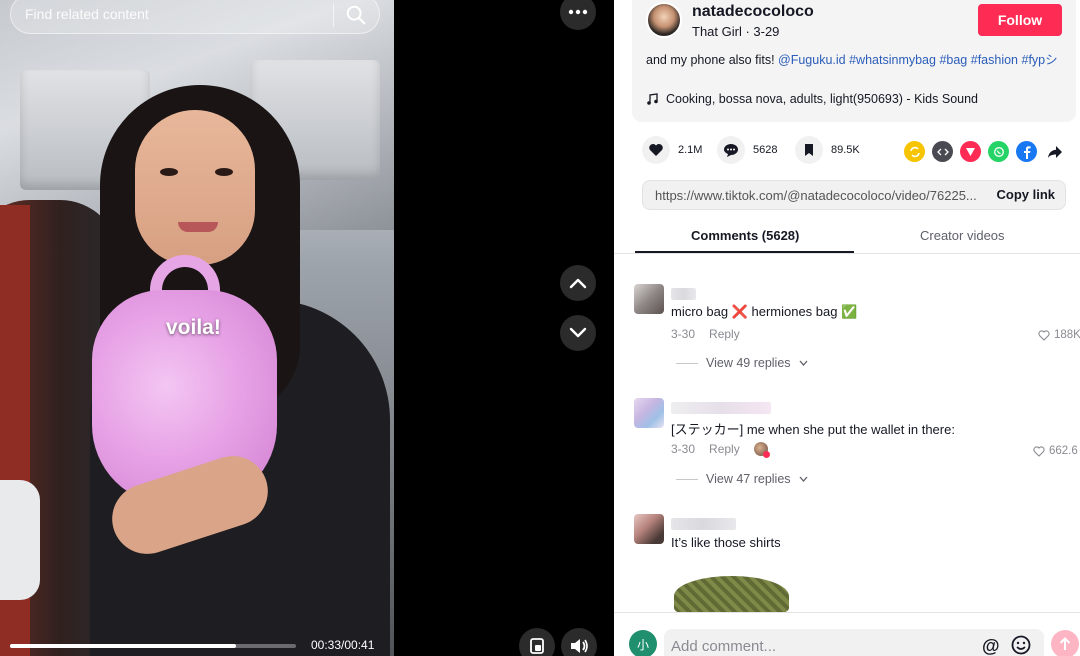 Image resolution: width=1080 pixels, height=656 pixels. What do you see at coordinates (731, 596) in the screenshot?
I see `comment-image` at bounding box center [731, 596].